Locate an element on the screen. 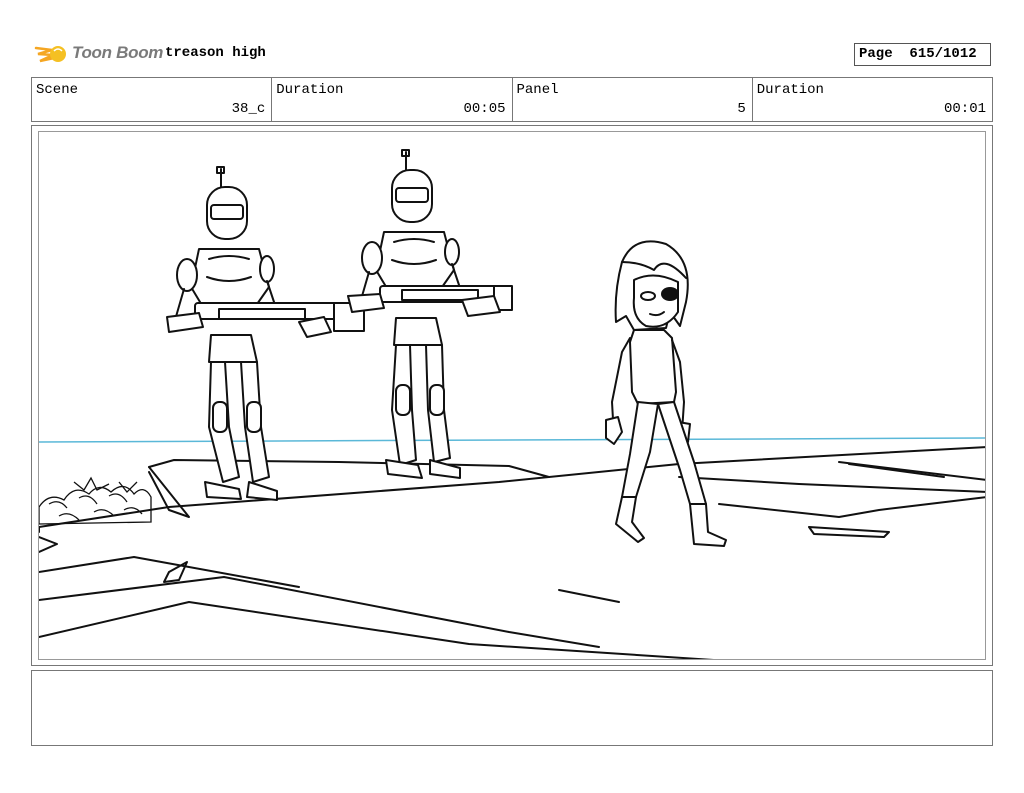 The height and width of the screenshot is (793, 1024). scene-label: Scene is located at coordinates (57, 90).